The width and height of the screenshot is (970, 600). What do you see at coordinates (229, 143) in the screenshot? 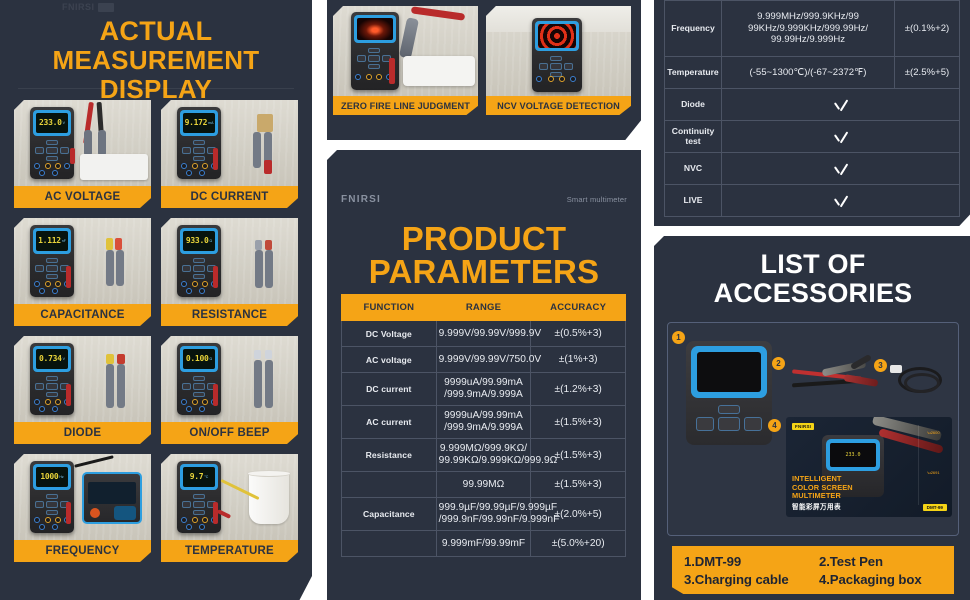
I see `measurement-photo: 9.172 mA` at bounding box center [229, 143].